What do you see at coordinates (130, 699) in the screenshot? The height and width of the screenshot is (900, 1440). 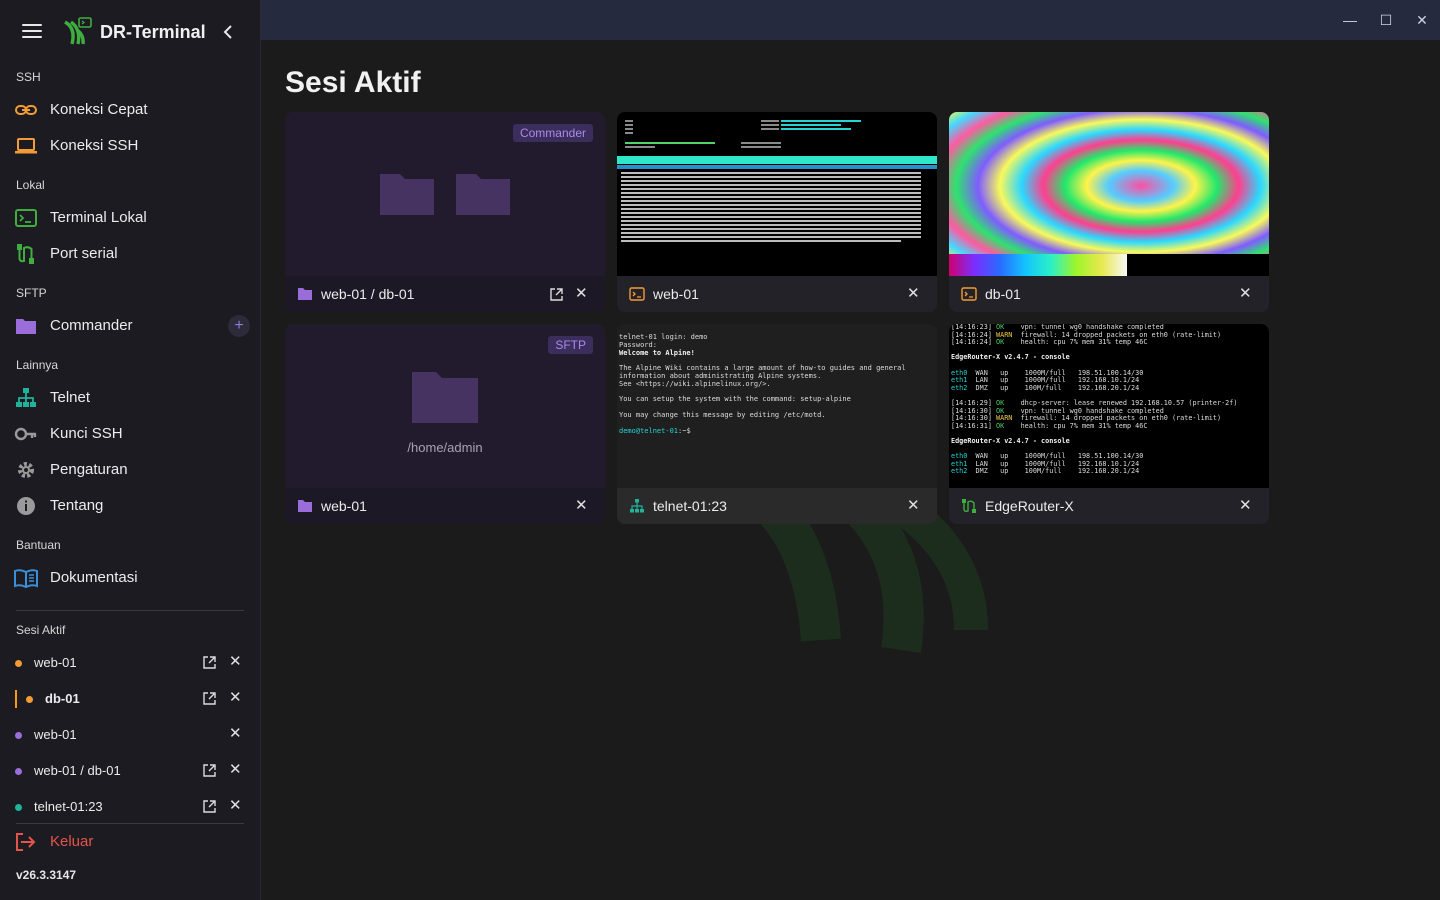 I see `session-item-db-01: db-01 ✕` at bounding box center [130, 699].